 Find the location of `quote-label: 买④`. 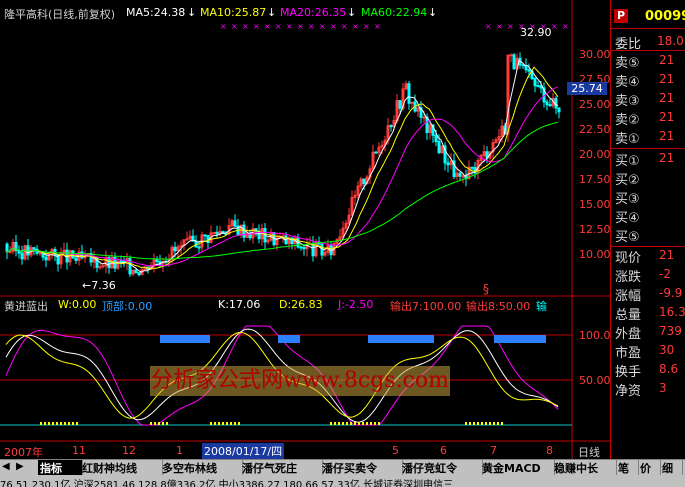

quote-label: 买④ is located at coordinates (627, 218).